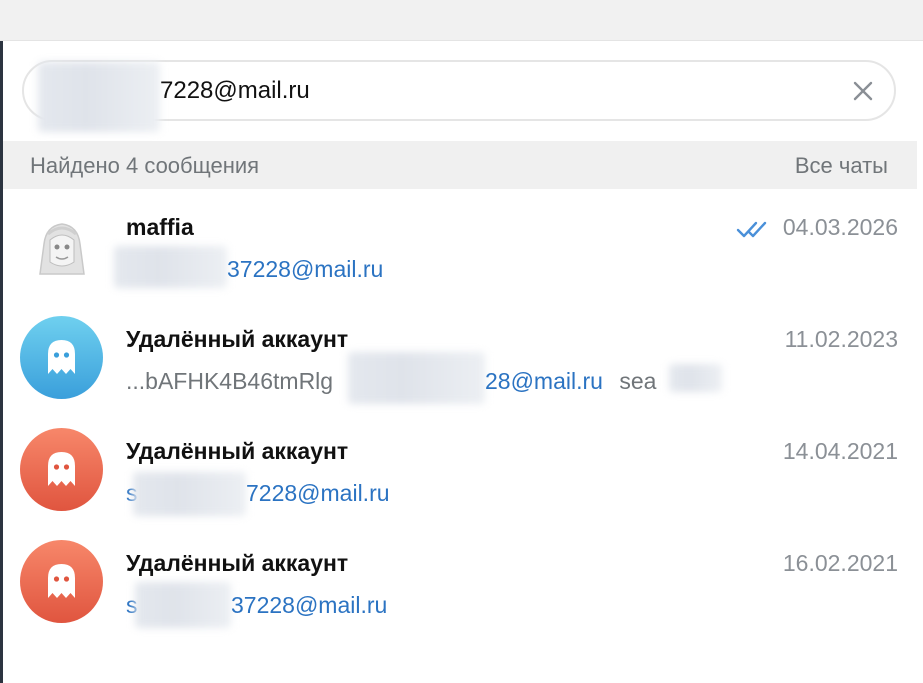 The image size is (923, 683). I want to click on email-link: 7228@mail.ru, so click(318, 493).